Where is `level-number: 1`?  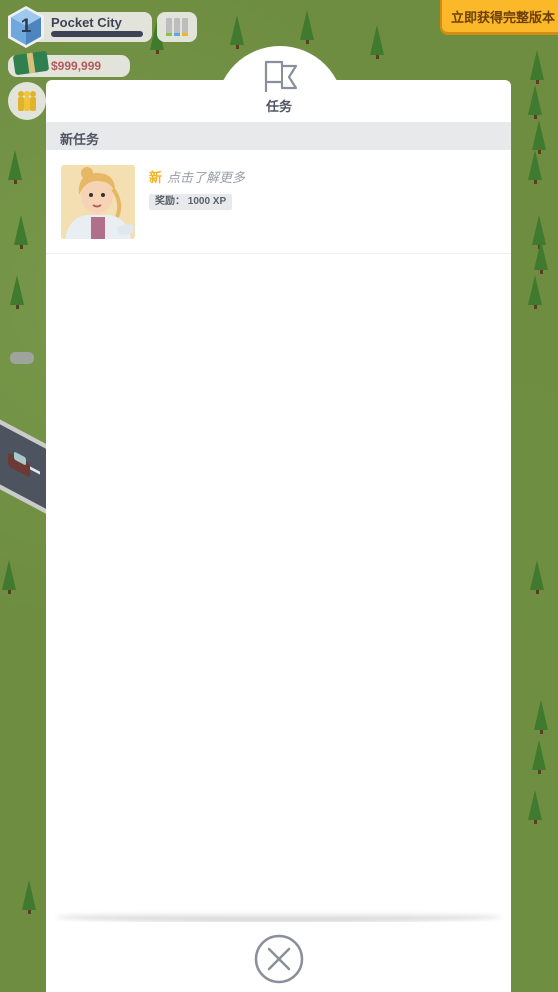 level-number: 1 is located at coordinates (26, 26).